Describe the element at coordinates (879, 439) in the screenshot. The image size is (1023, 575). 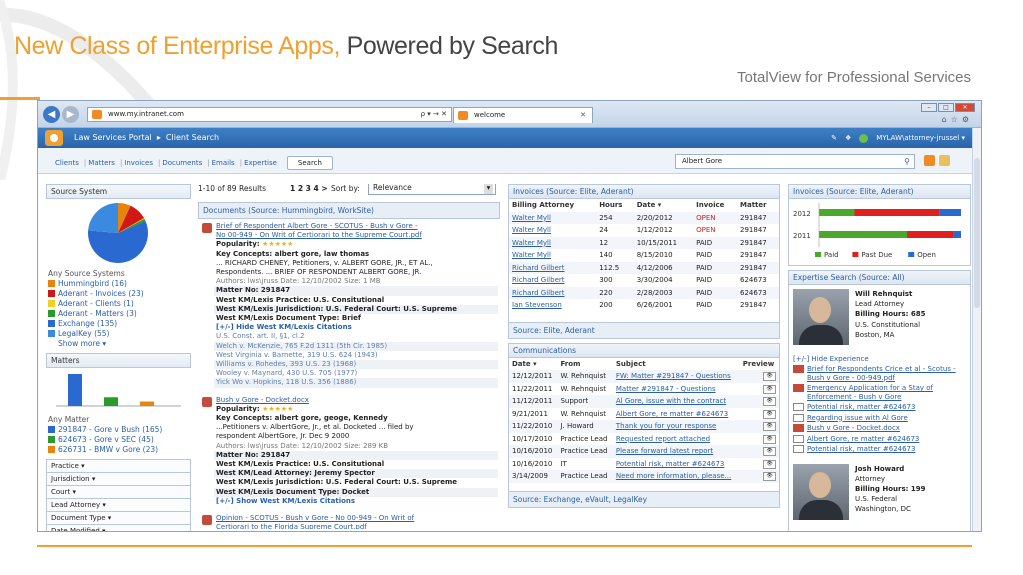
I see `experience-item: Albert Gore, re matter #624673` at that location.